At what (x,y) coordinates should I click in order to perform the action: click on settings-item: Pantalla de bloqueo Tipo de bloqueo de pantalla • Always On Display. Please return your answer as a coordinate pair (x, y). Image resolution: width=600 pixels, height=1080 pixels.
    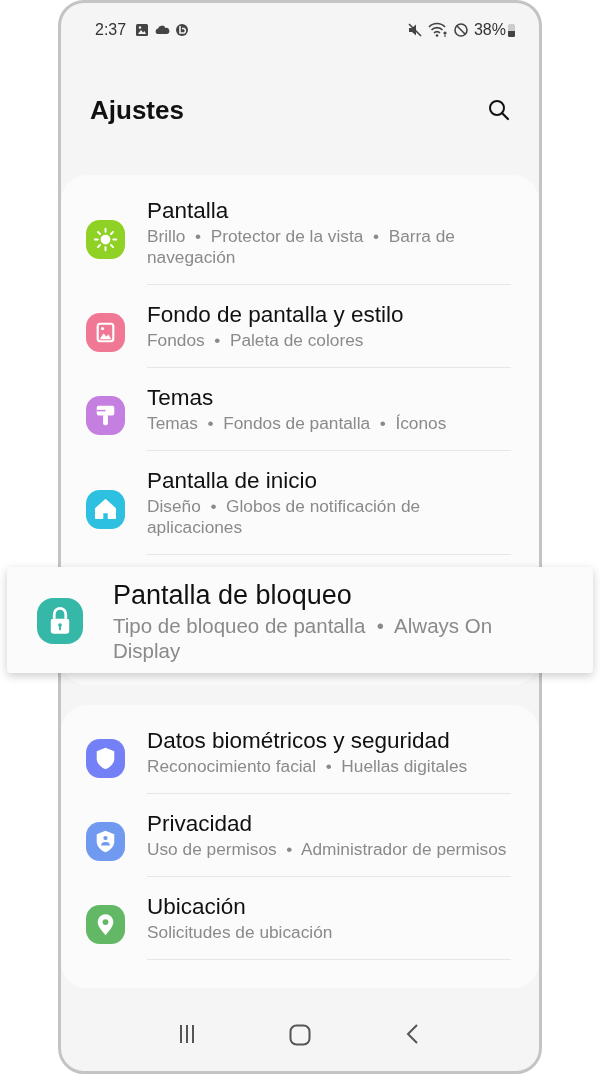
    Looking at the image, I should click on (300, 620).